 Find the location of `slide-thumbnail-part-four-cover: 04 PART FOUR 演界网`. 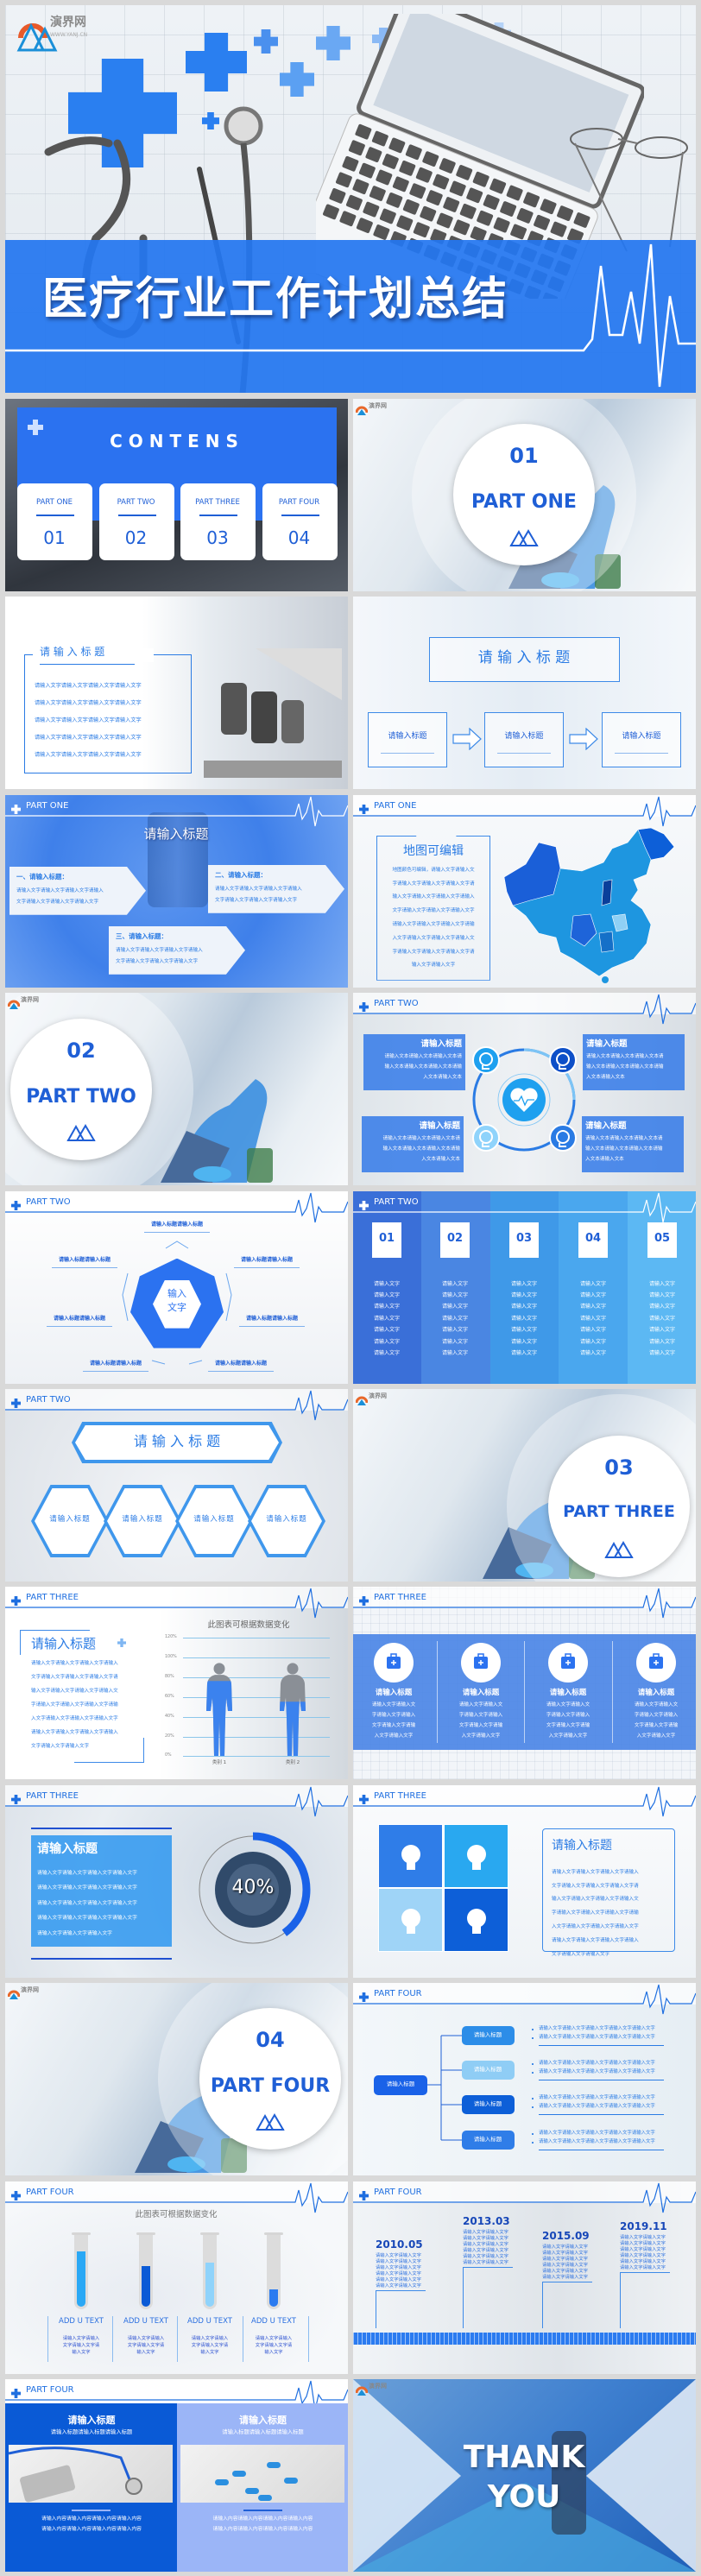

slide-thumbnail-part-four-cover: 04 PART FOUR 演界网 is located at coordinates (176, 2079).